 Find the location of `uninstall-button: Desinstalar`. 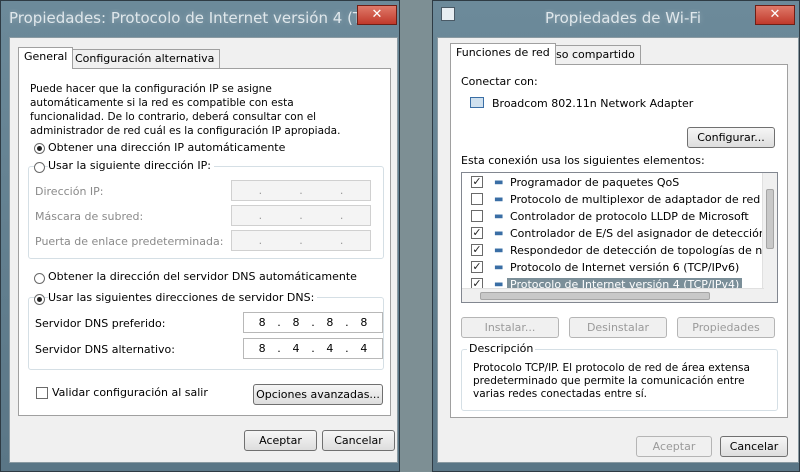

uninstall-button: Desinstalar is located at coordinates (618, 327).